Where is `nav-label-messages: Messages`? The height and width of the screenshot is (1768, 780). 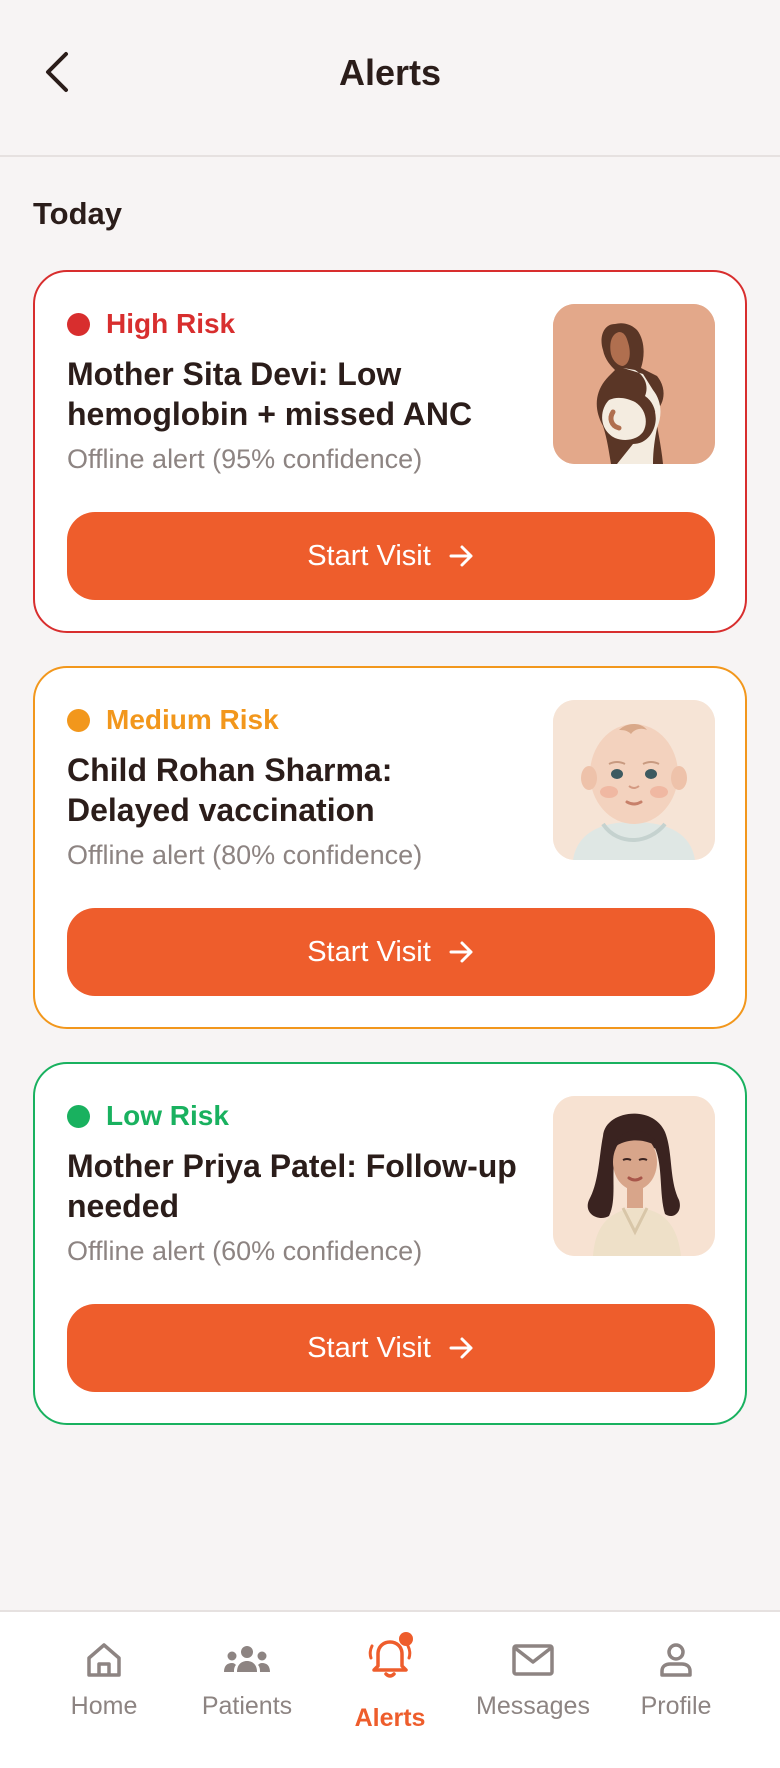
nav-label-messages: Messages is located at coordinates (533, 1706).